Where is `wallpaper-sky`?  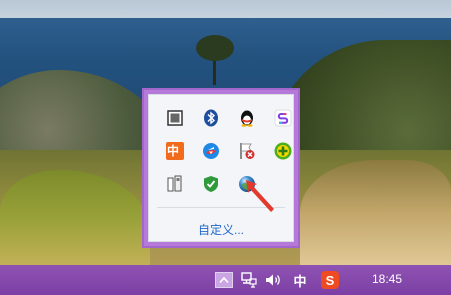 wallpaper-sky is located at coordinates (225, 10).